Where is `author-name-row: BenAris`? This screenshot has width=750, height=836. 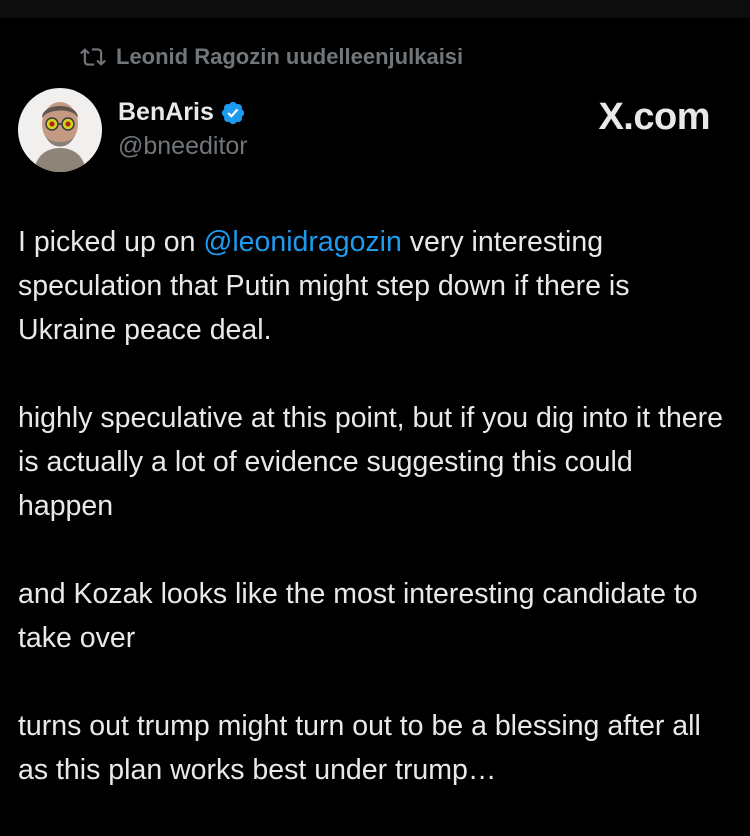 author-name-row: BenAris is located at coordinates (182, 112).